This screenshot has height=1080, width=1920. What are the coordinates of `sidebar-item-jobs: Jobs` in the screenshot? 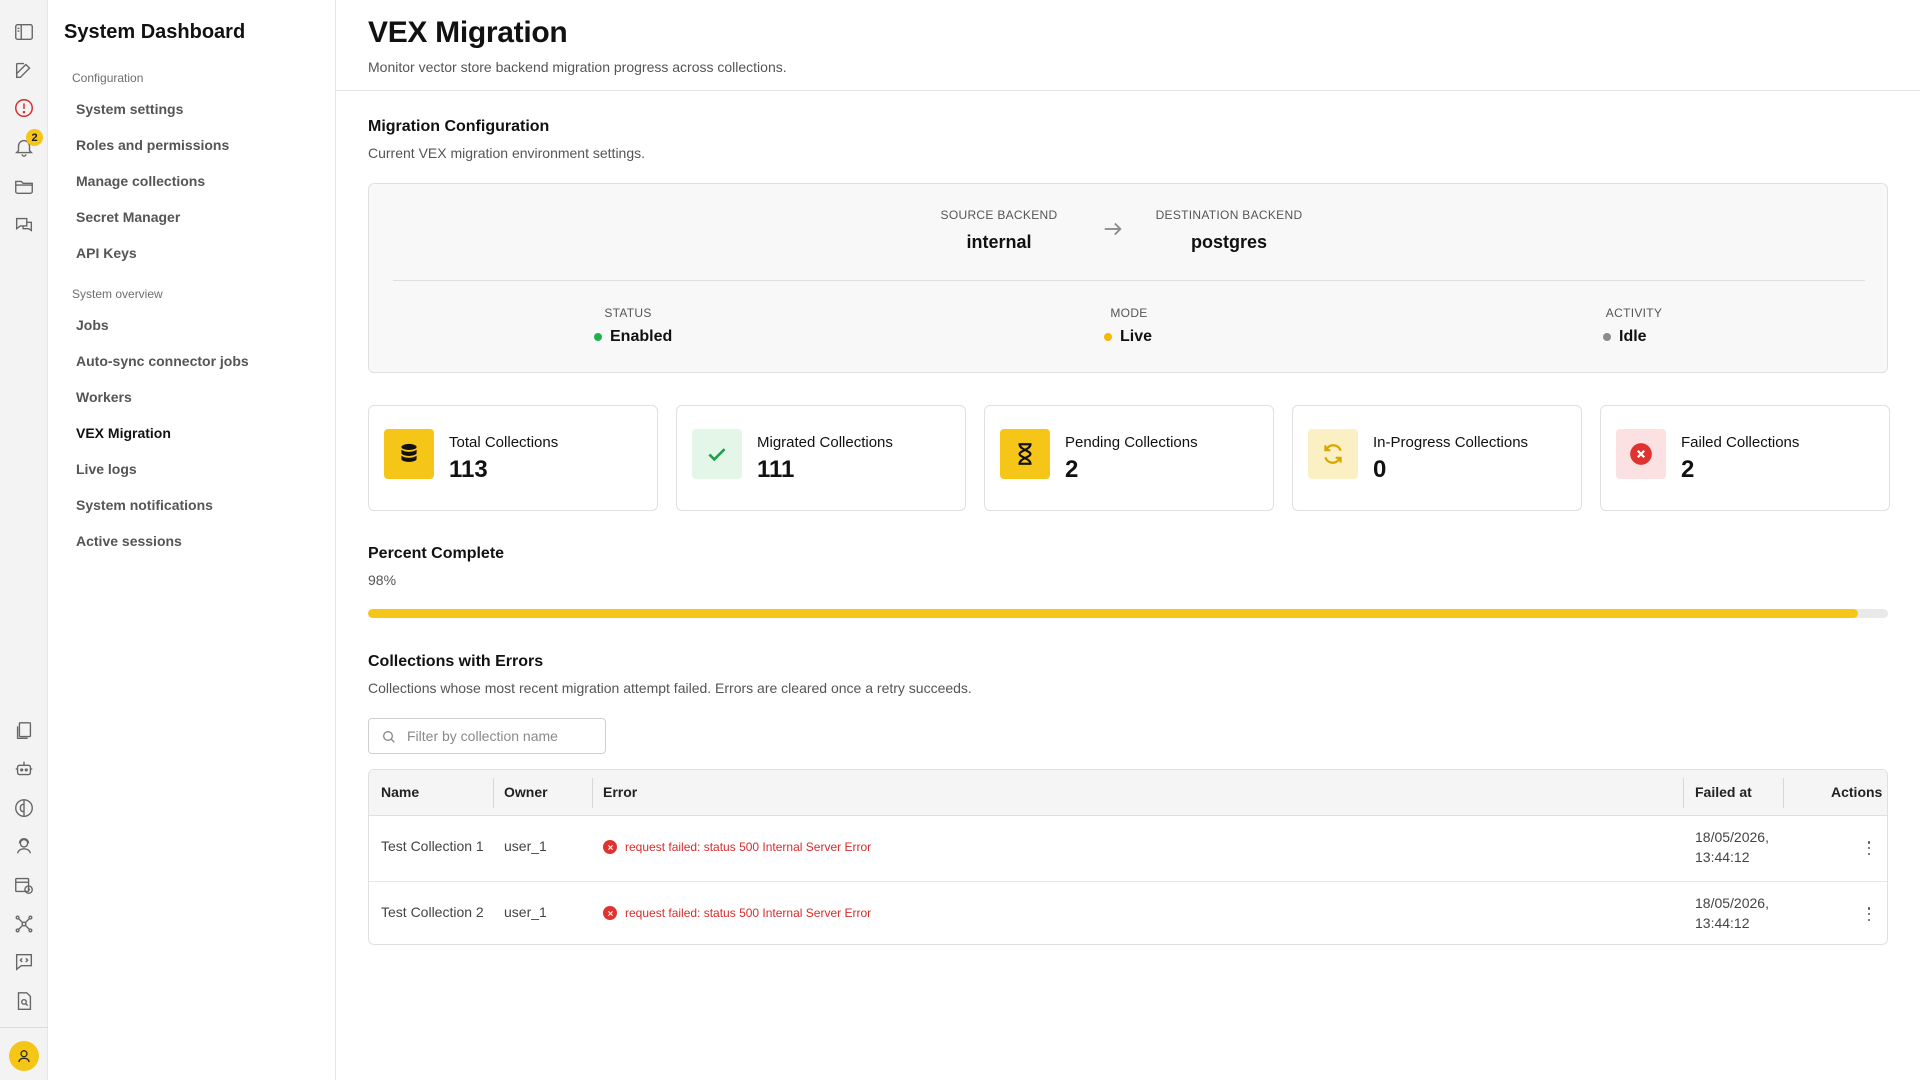 It's located at (92, 325).